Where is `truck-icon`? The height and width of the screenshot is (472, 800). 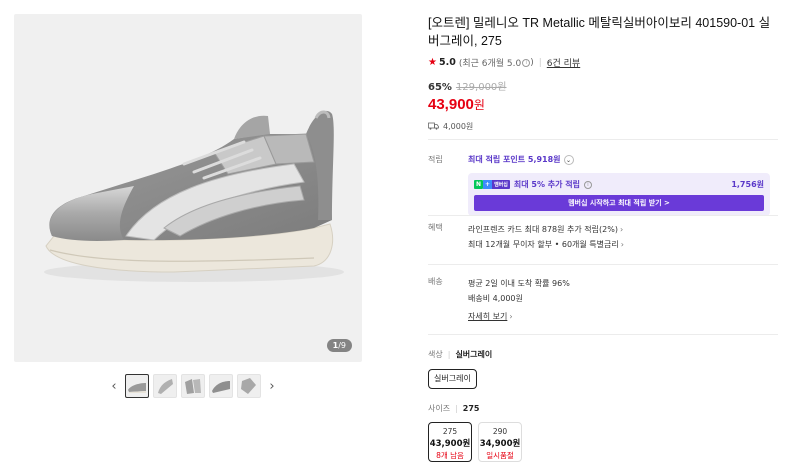
truck-icon is located at coordinates (433, 127).